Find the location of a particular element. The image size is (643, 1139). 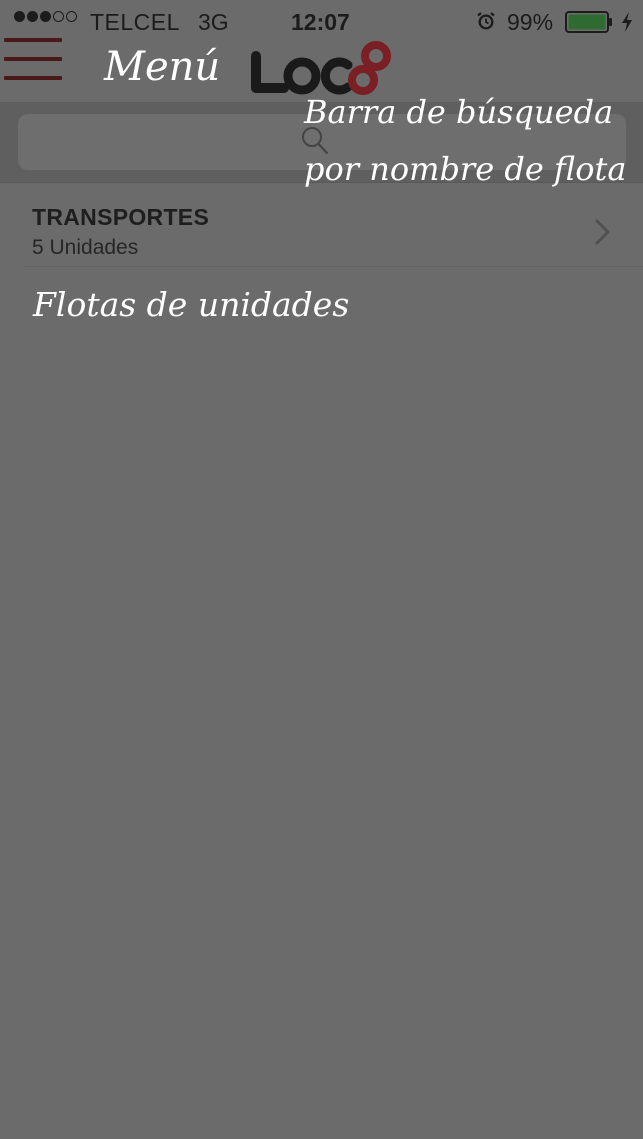

status-time: 12:07 is located at coordinates (320, 22).